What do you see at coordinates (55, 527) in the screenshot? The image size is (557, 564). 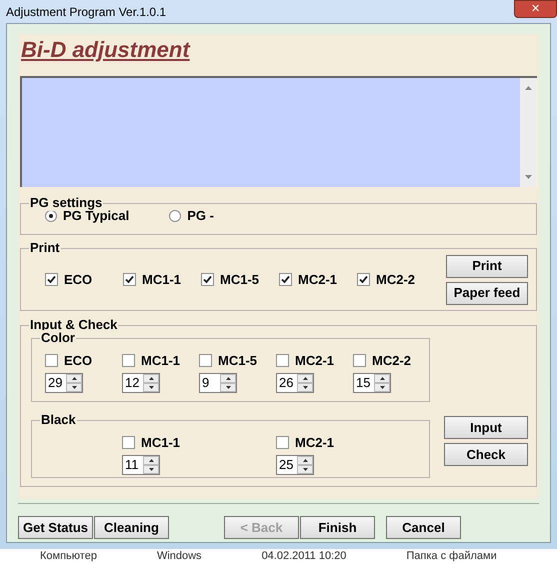 I see `button: Get Status` at bounding box center [55, 527].